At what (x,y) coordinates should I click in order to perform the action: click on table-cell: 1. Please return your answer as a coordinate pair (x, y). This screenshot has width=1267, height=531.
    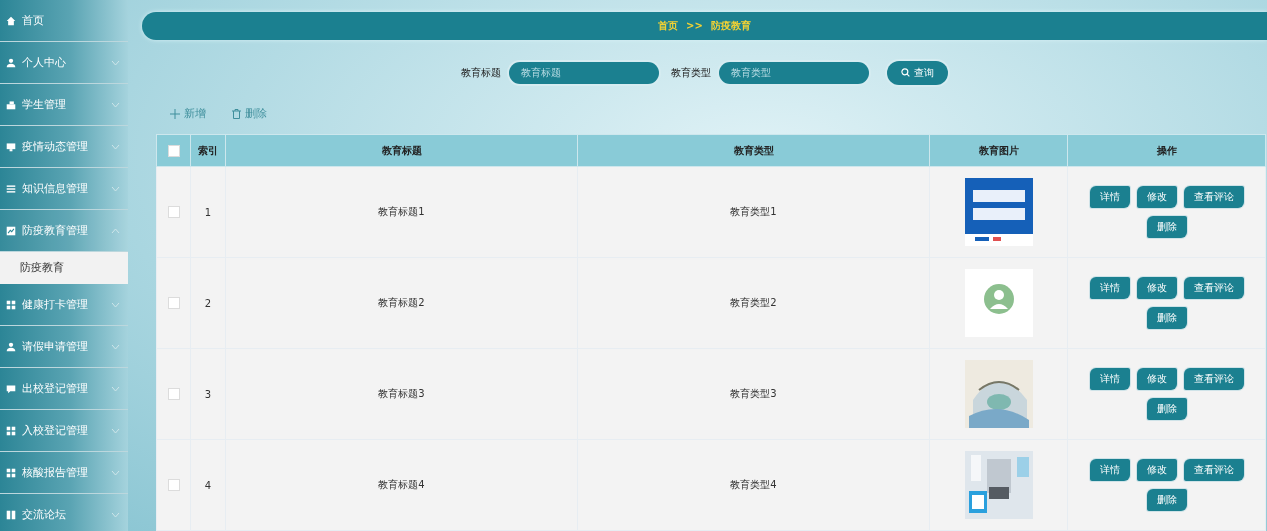
    Looking at the image, I should click on (208, 212).